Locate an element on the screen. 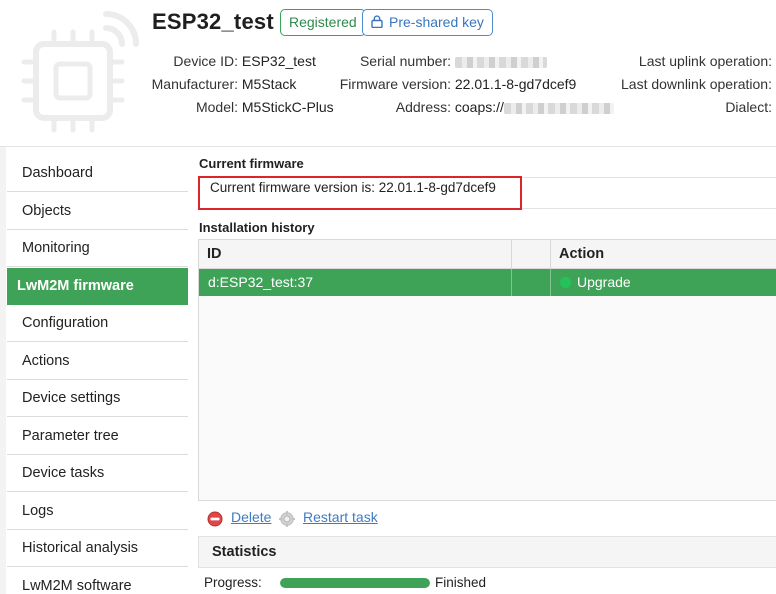  progress-bar-fill is located at coordinates (355, 583).